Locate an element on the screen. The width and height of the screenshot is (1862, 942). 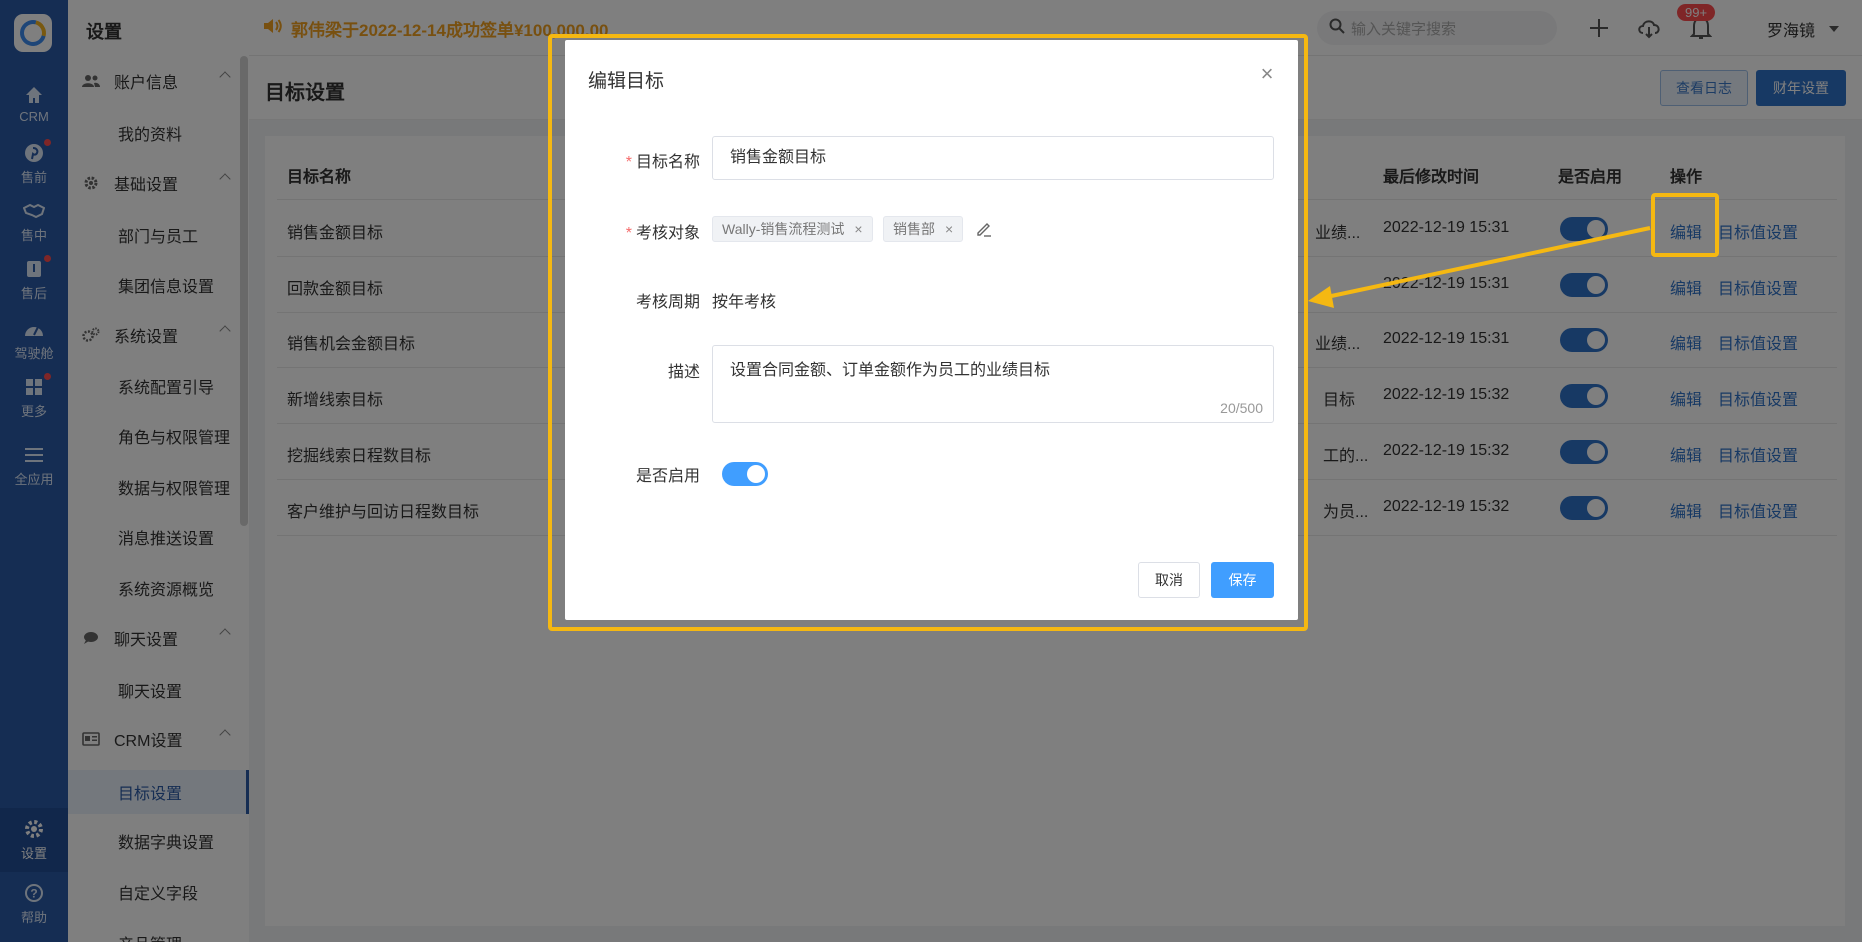
enabled-label: 是否启用 is located at coordinates (667, 476).